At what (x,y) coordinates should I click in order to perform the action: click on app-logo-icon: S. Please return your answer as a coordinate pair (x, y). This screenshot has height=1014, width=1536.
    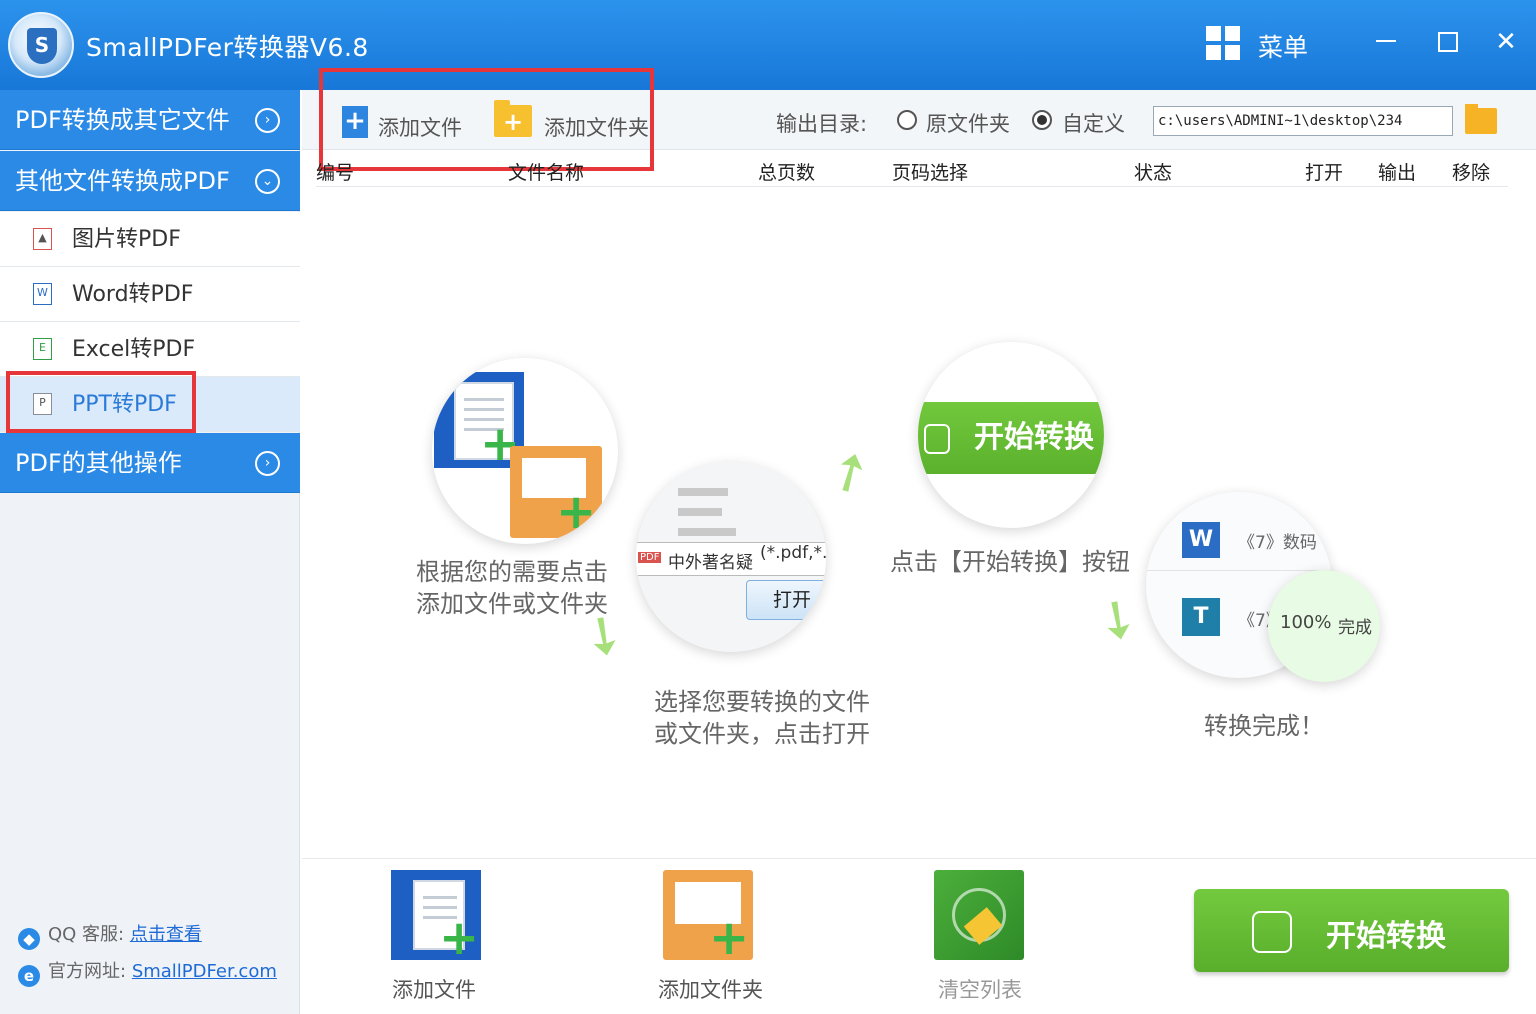
    Looking at the image, I should click on (41, 45).